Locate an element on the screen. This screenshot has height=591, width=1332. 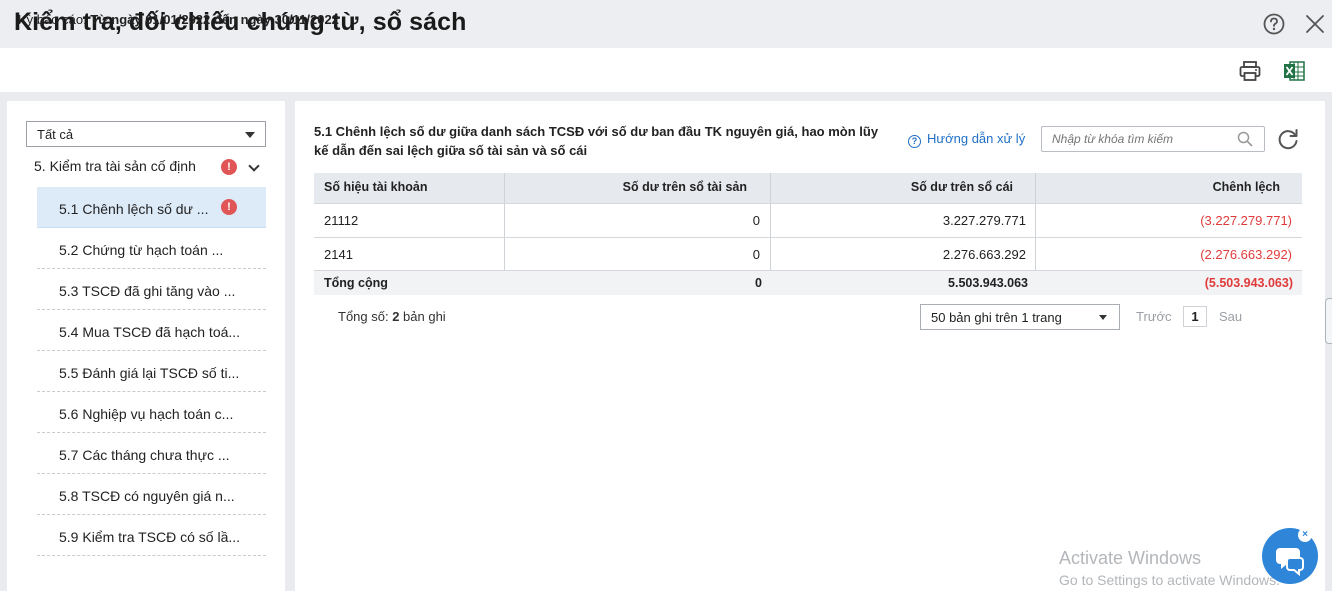
report-period-label: Kỳ báo cáo: is located at coordinates (54, 19).